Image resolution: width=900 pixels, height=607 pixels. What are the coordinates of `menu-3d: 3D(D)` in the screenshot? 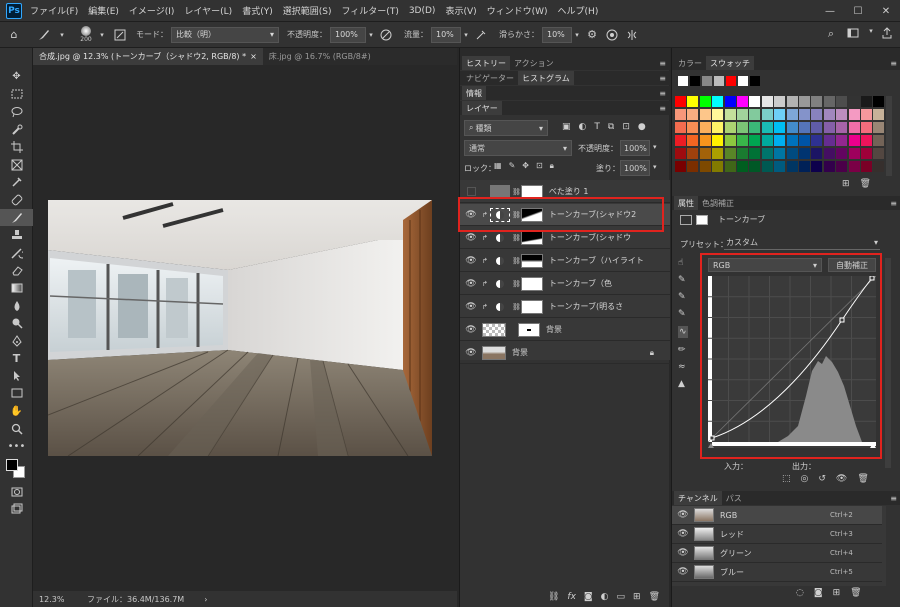 It's located at (422, 11).